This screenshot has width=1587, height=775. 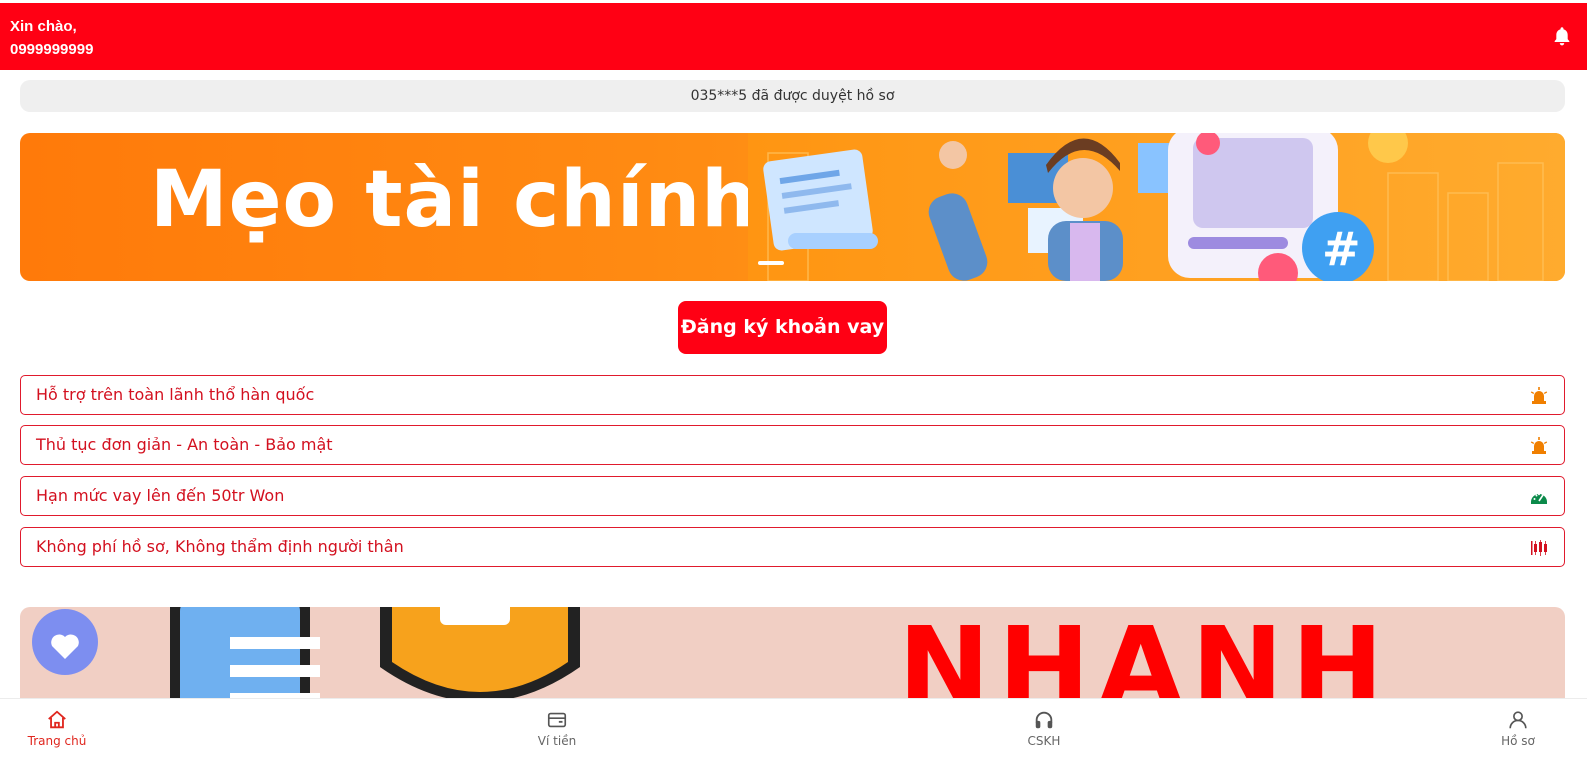 I want to click on banner-headline: NHANH, so click(x=1145, y=657).